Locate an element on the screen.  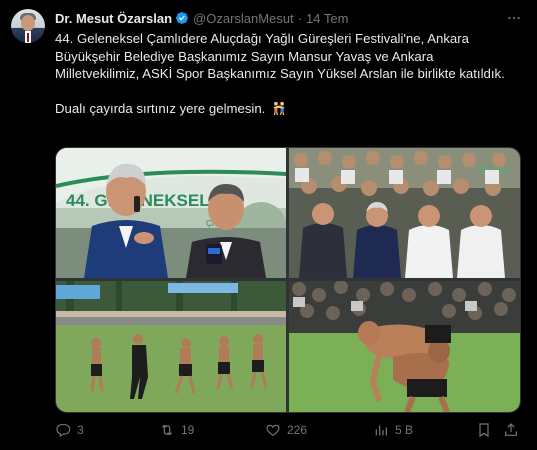
photo-wrestling-field is located at coordinates (171, 346).